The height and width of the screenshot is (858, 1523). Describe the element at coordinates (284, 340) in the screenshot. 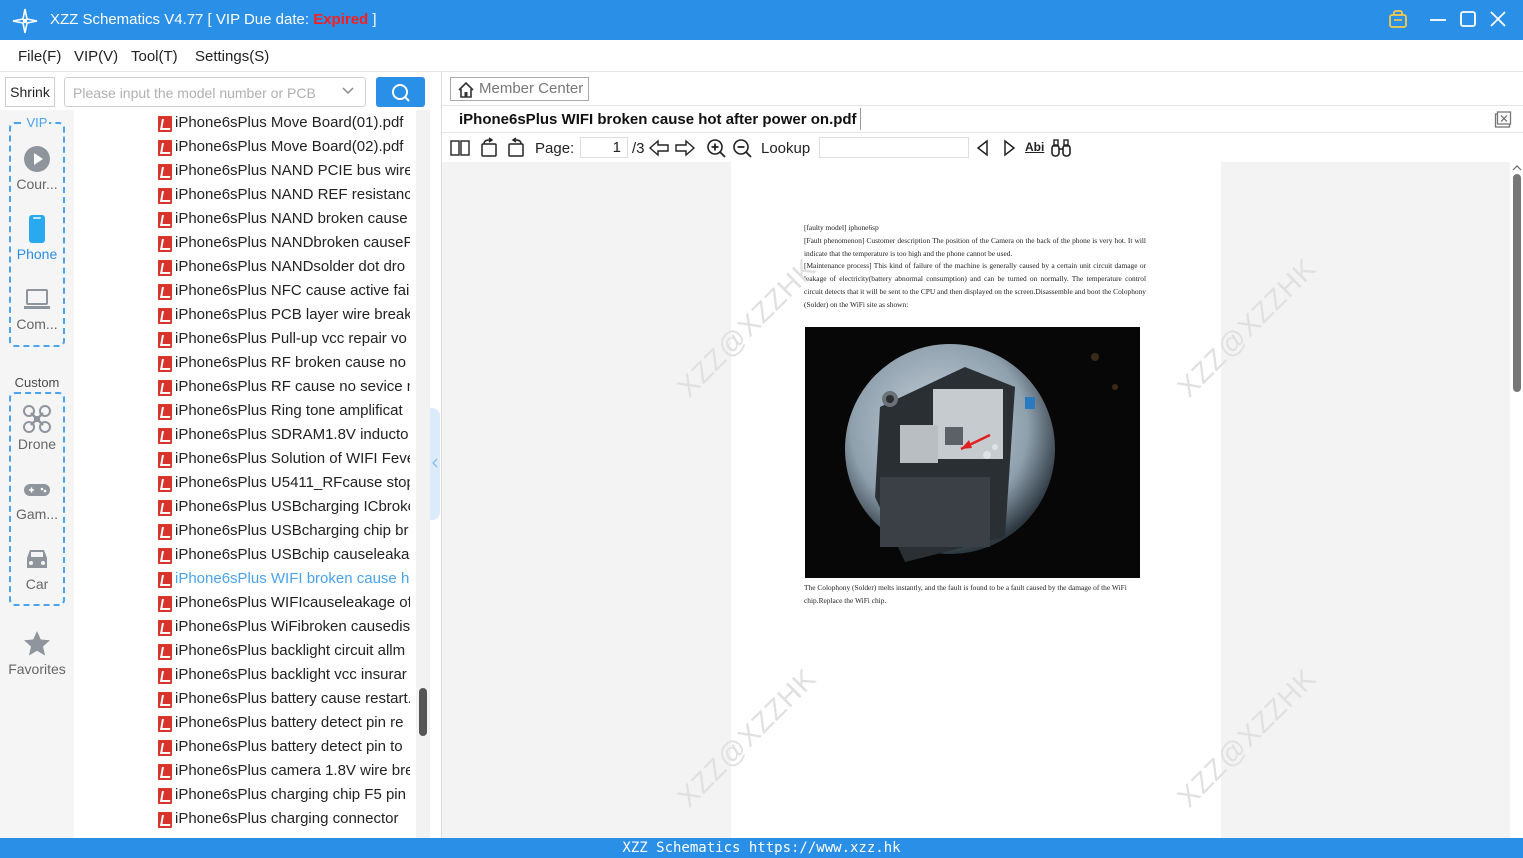

I see `file-list-item: iPhone6sPlus Pull-up vcc repair vo` at that location.